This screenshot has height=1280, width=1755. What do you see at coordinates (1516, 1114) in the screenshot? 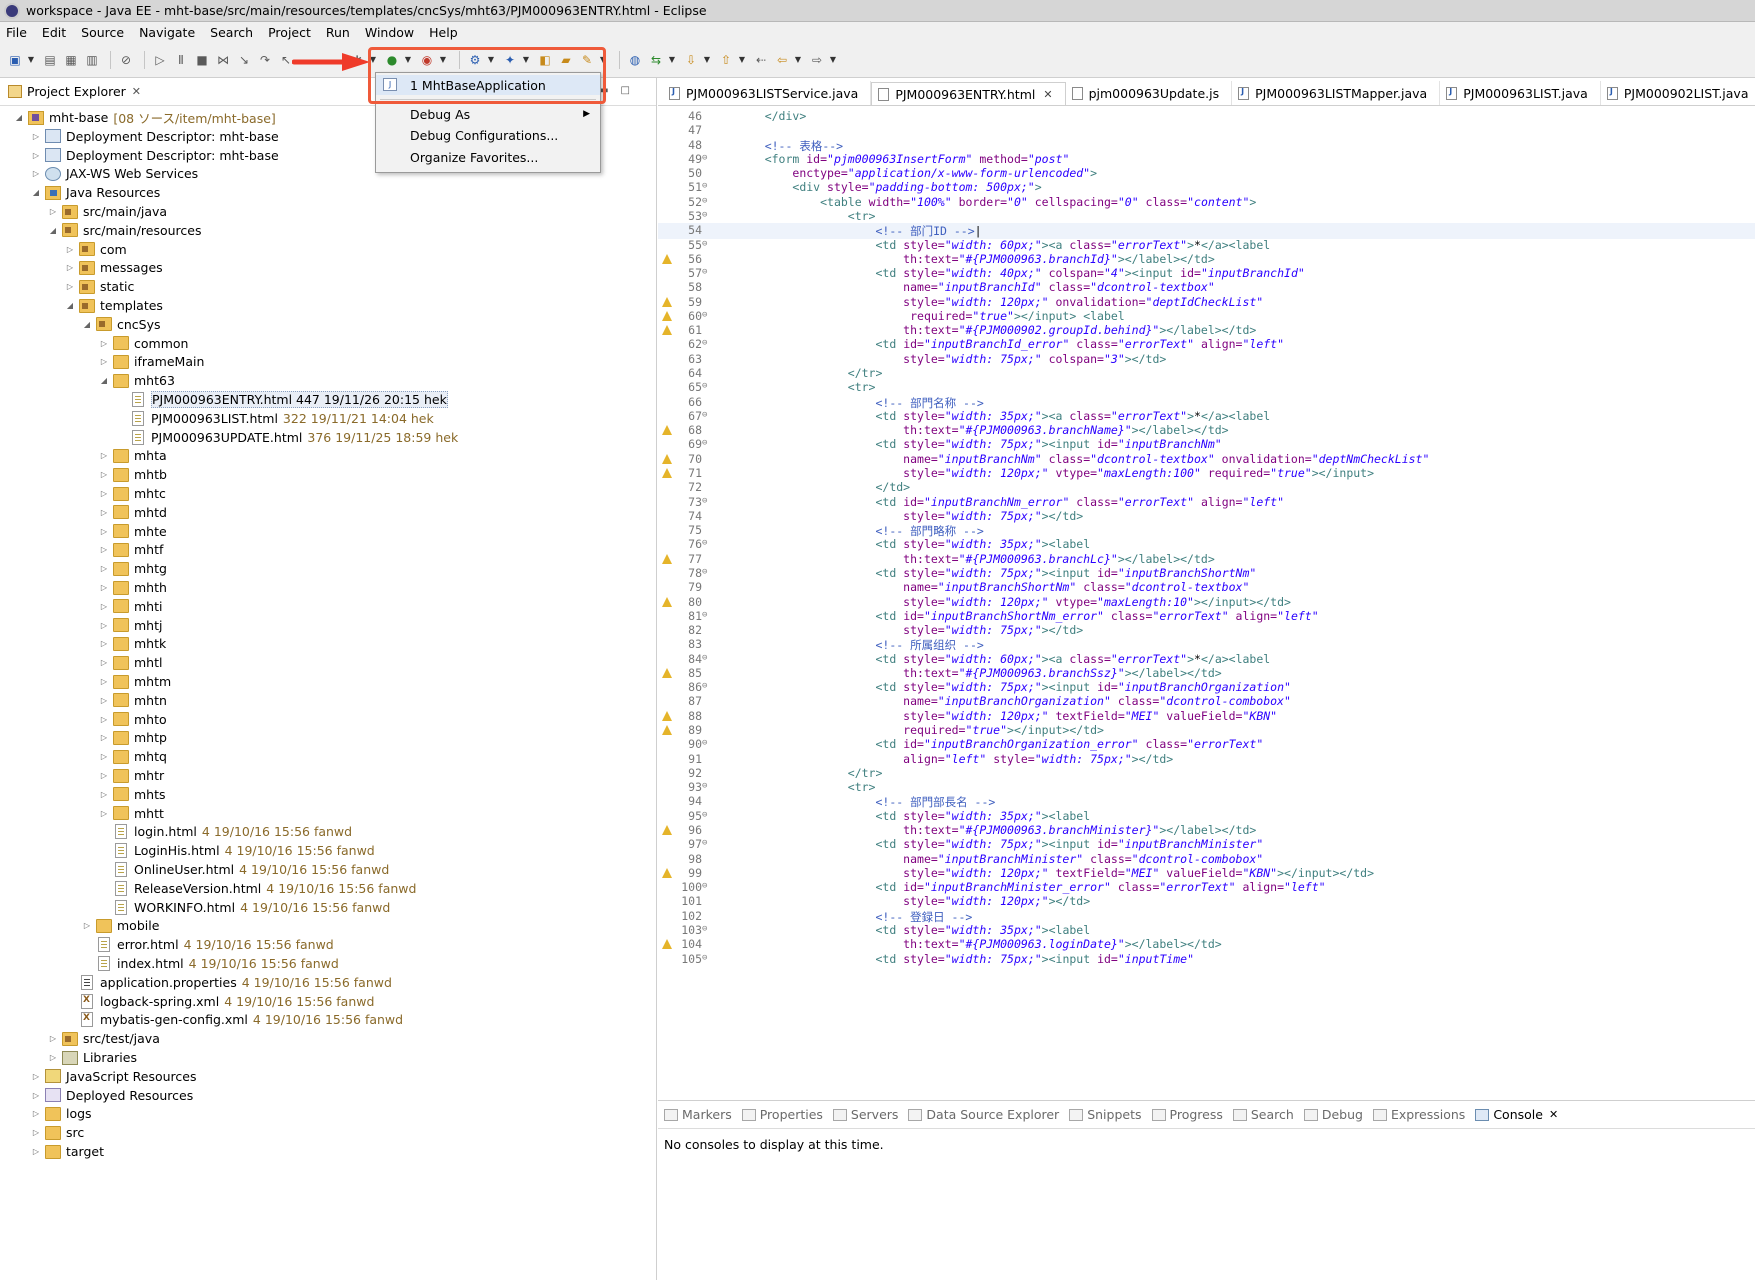
I see `bottom-tab: Console ✕` at bounding box center [1516, 1114].